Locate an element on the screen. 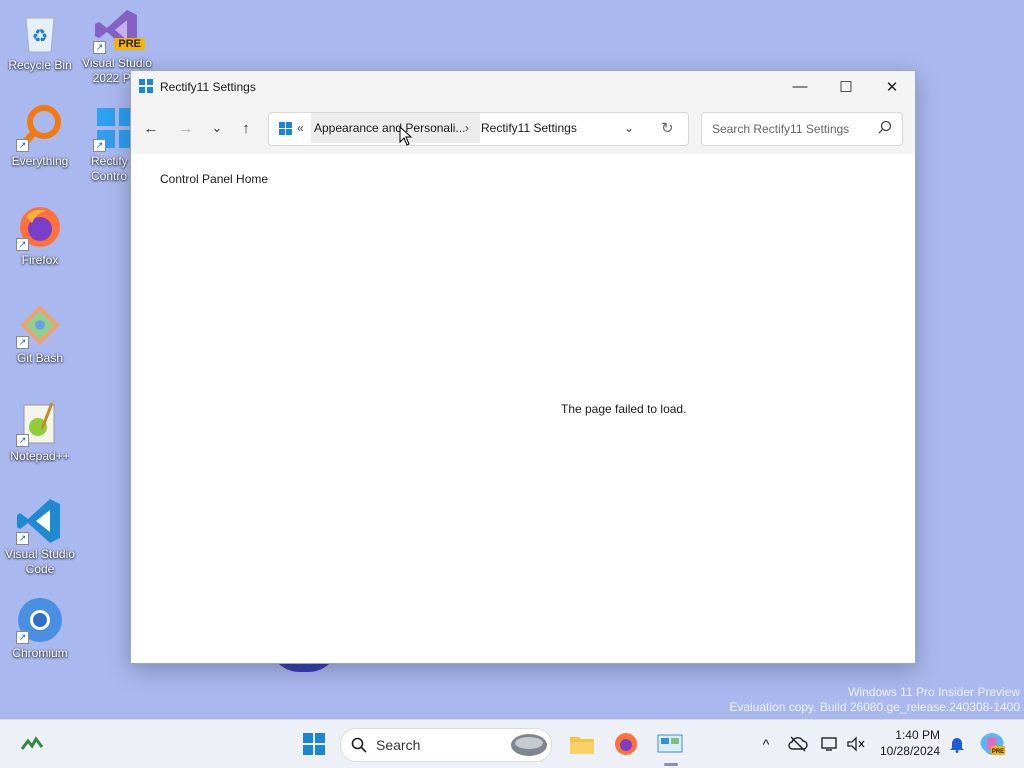 The height and width of the screenshot is (768, 1024). maximize-button: ☐ is located at coordinates (846, 86).